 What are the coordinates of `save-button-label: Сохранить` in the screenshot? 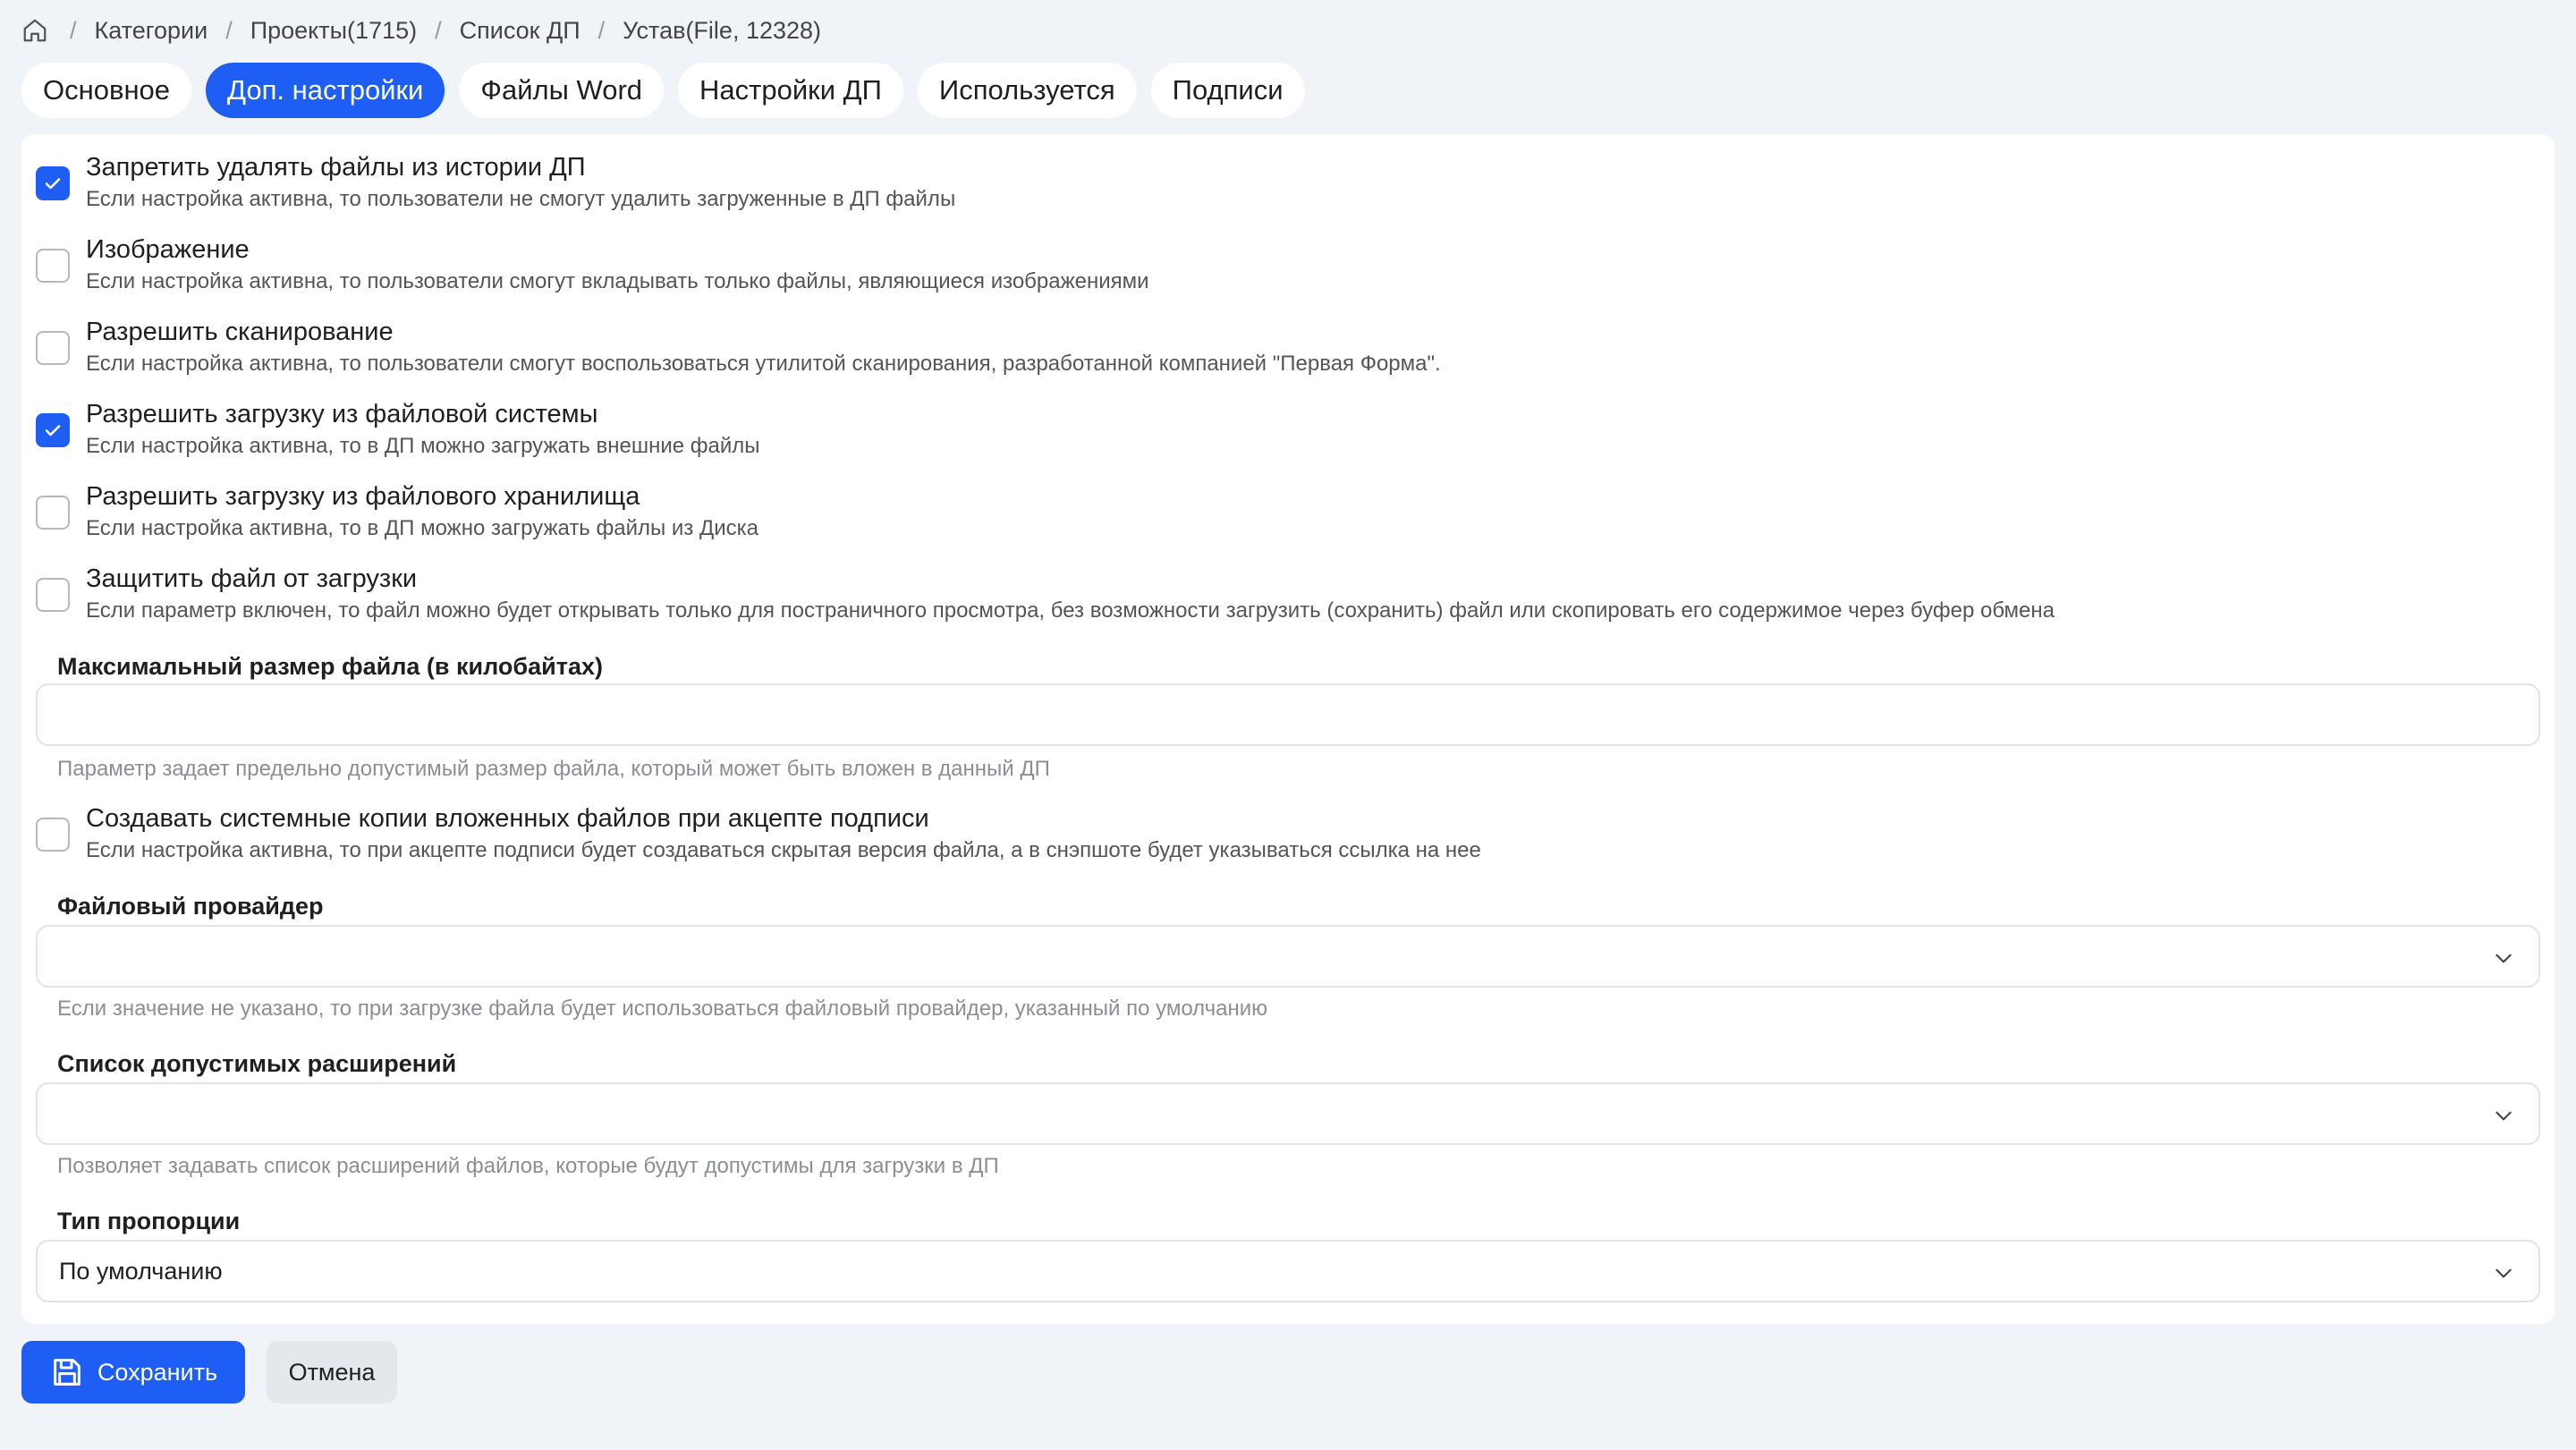 It's located at (157, 1372).